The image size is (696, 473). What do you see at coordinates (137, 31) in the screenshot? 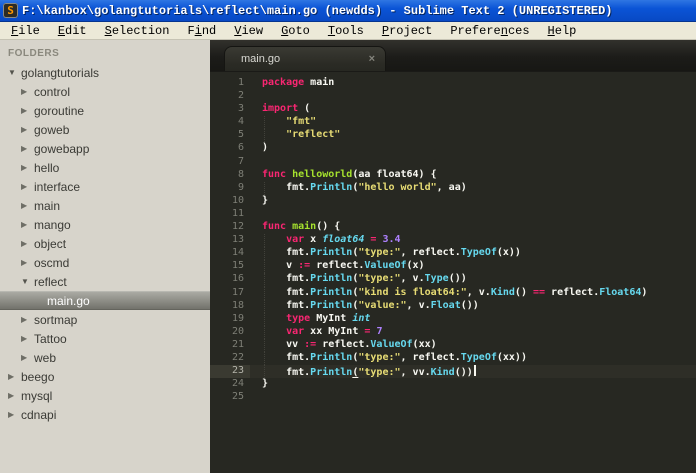
I see `menu-item-selection: Selection` at bounding box center [137, 31].